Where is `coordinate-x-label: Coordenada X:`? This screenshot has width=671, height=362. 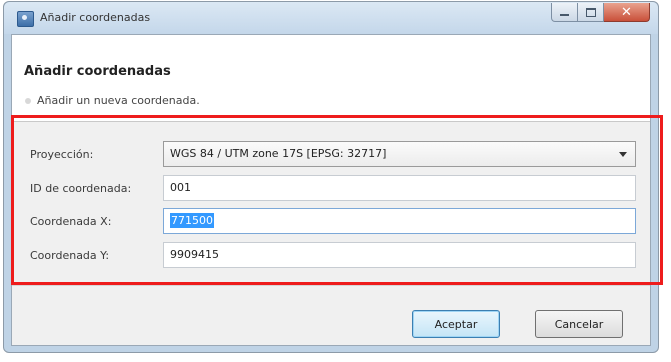
coordinate-x-label: Coordenada X: is located at coordinates (71, 221).